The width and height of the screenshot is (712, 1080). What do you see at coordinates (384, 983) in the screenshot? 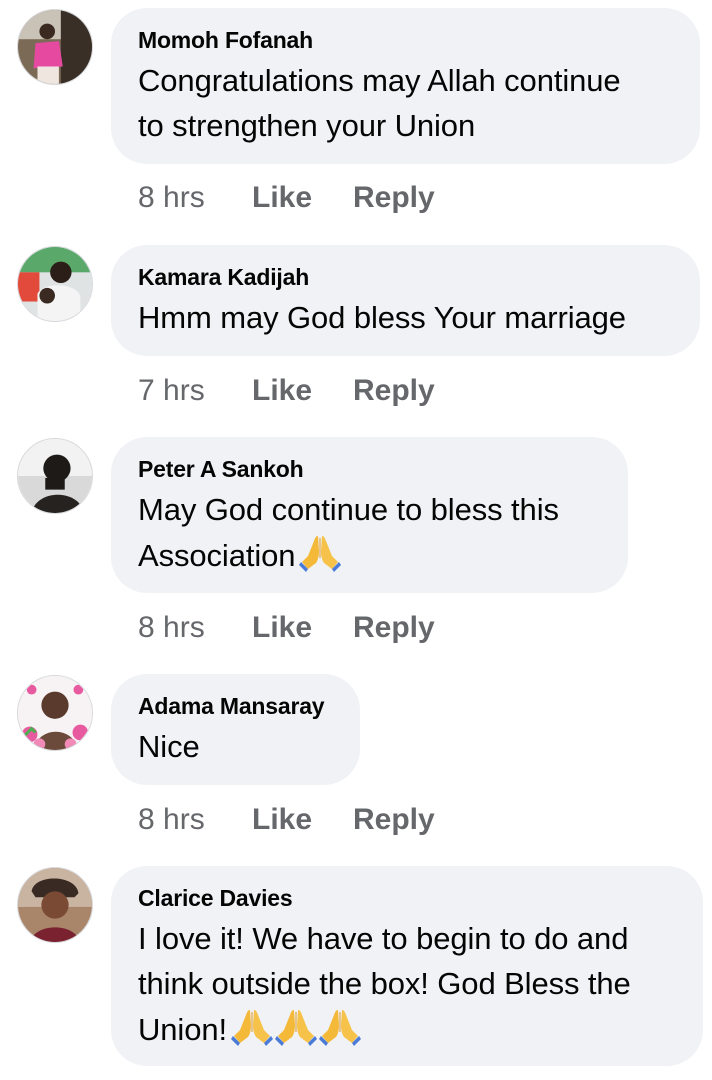
I see `comment-text-line: think outside the box! God Bless the` at bounding box center [384, 983].